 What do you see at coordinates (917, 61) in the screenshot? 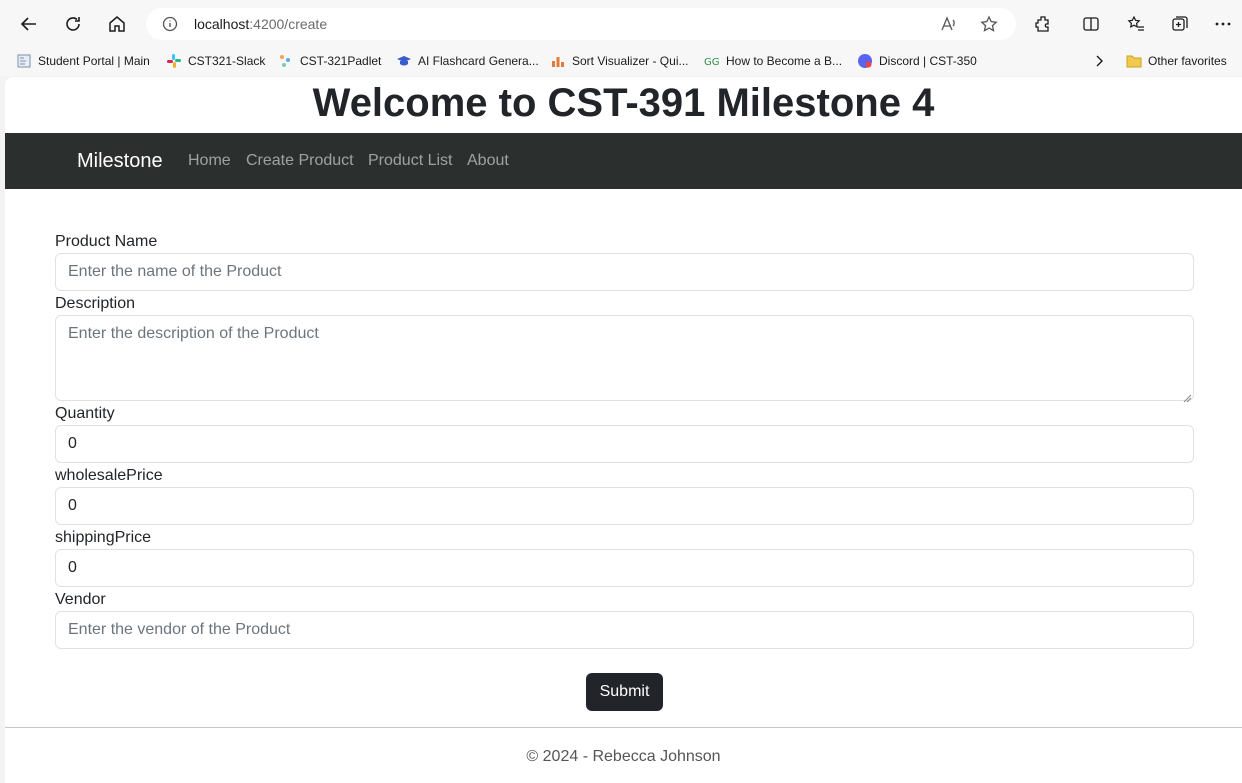
I see `bookmark-discord: Discord | CST-350` at bounding box center [917, 61].